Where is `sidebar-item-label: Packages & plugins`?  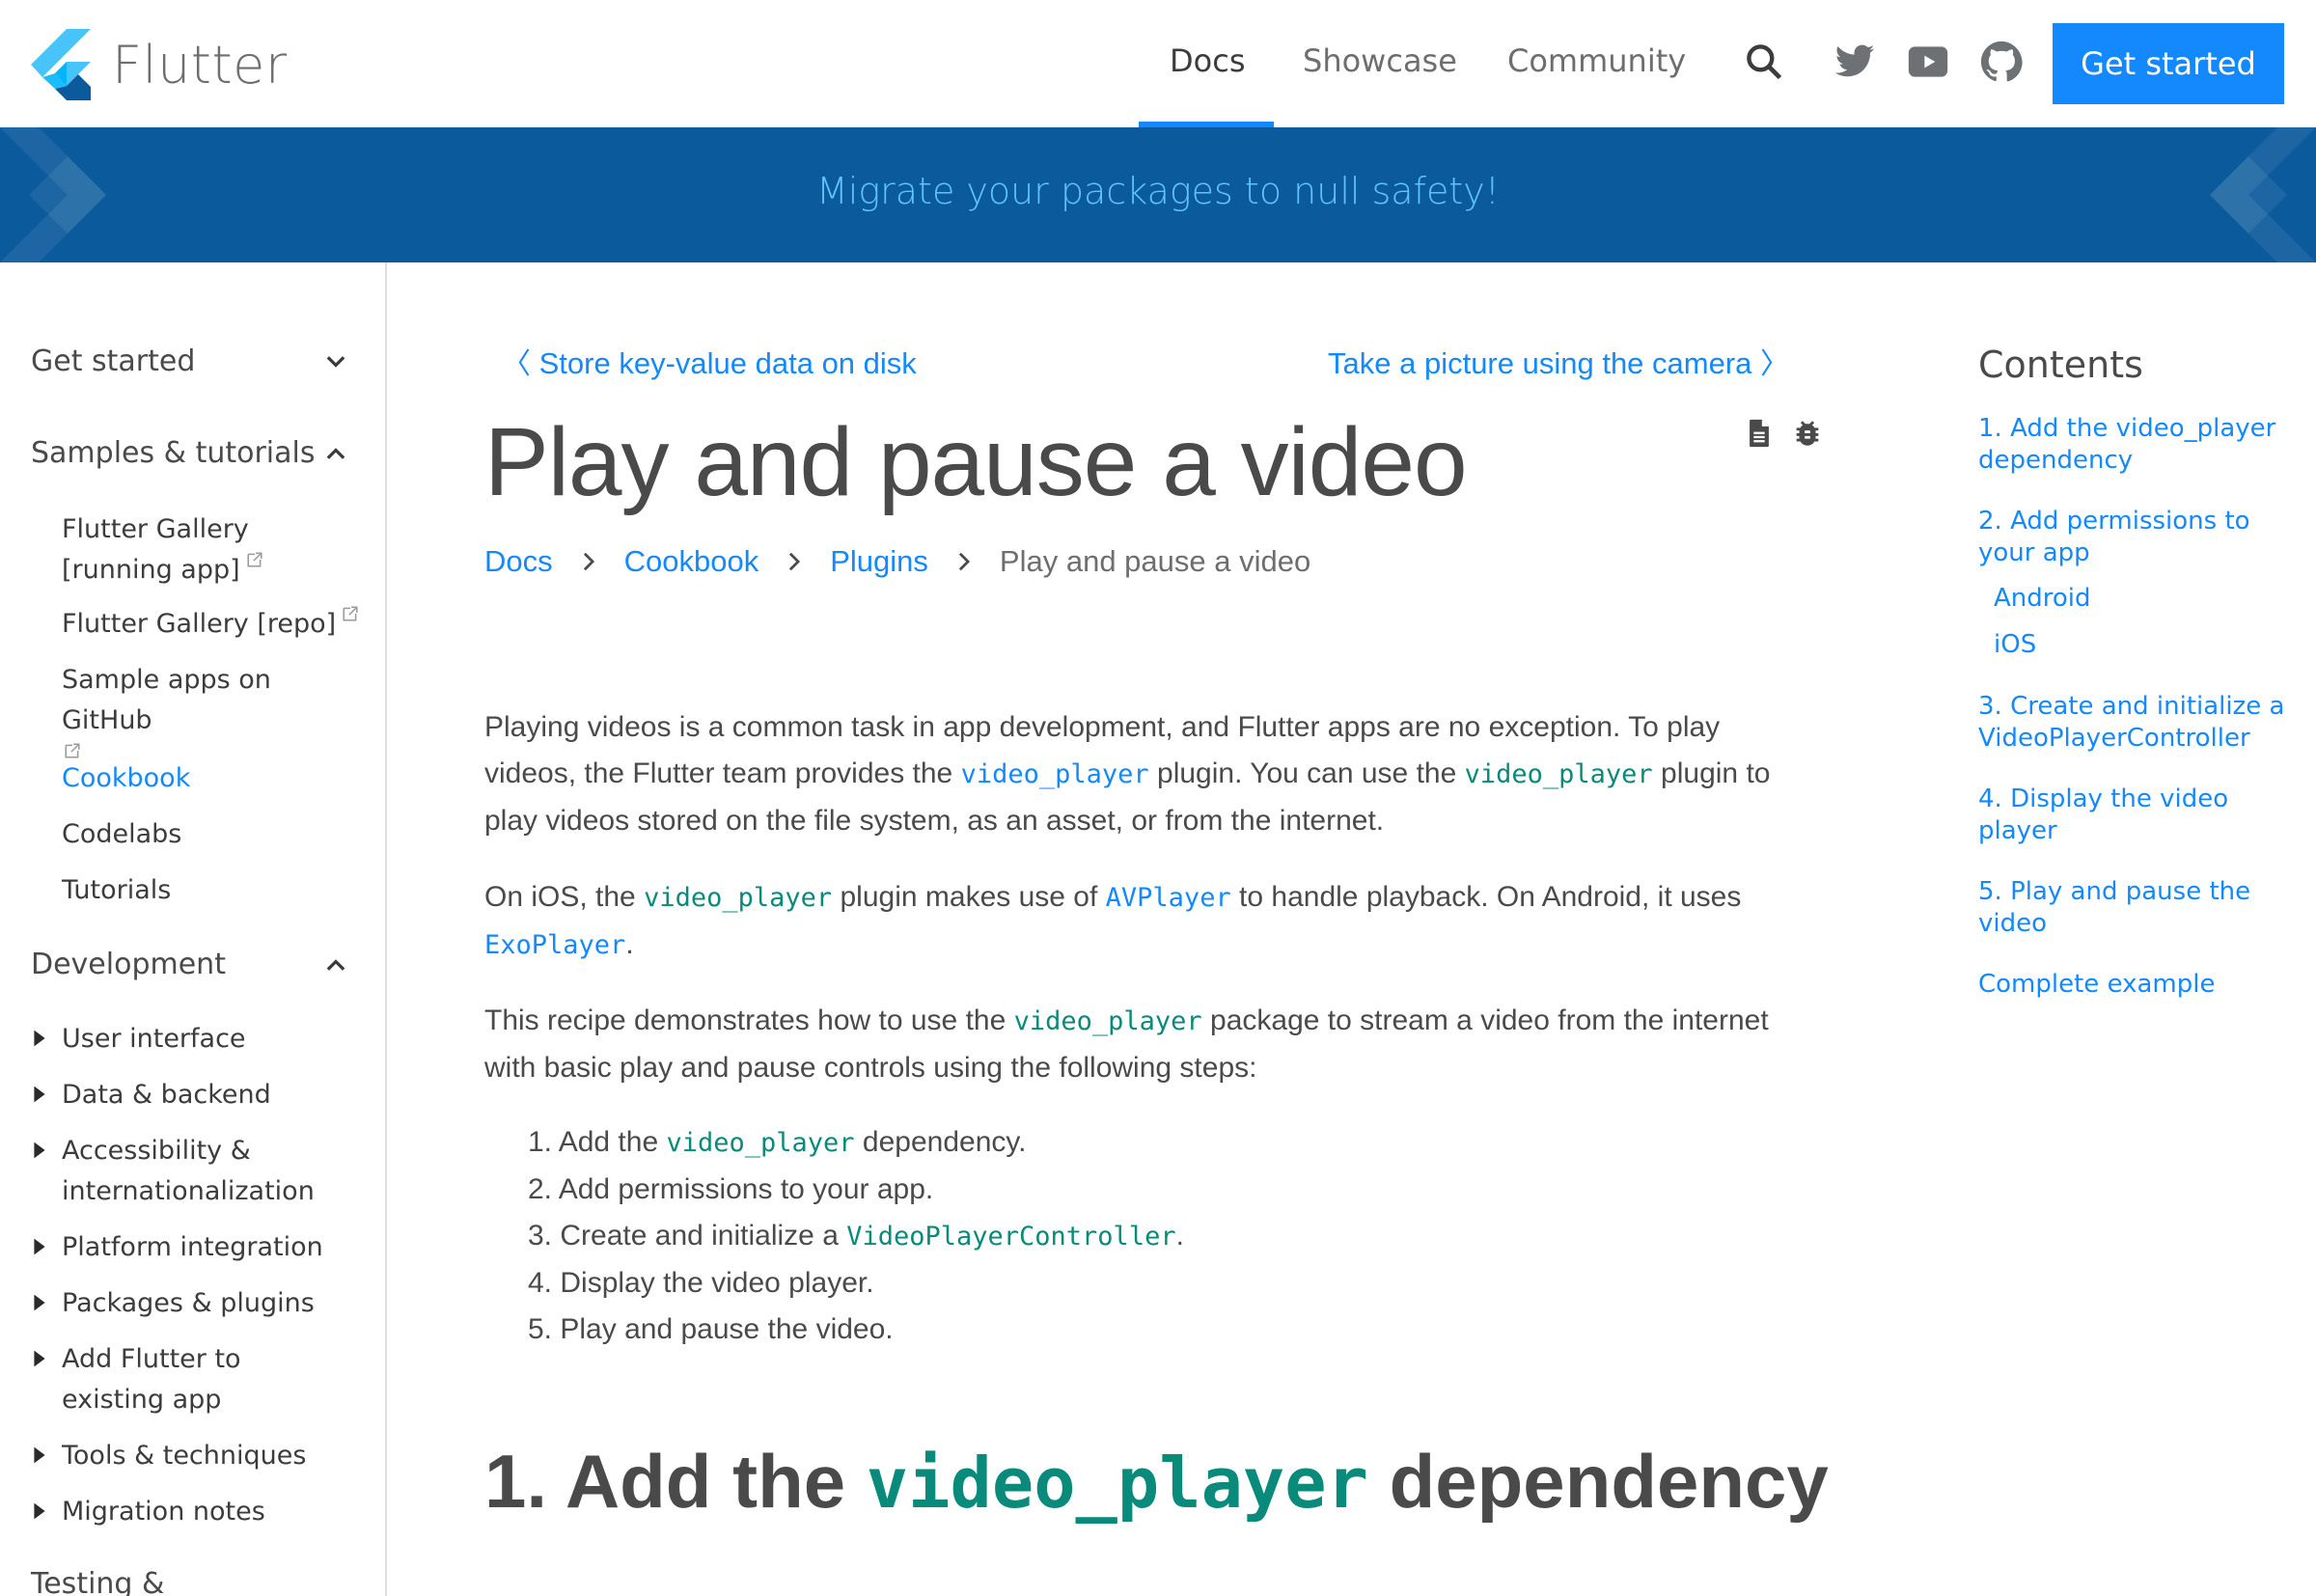 sidebar-item-label: Packages & plugins is located at coordinates (188, 1303).